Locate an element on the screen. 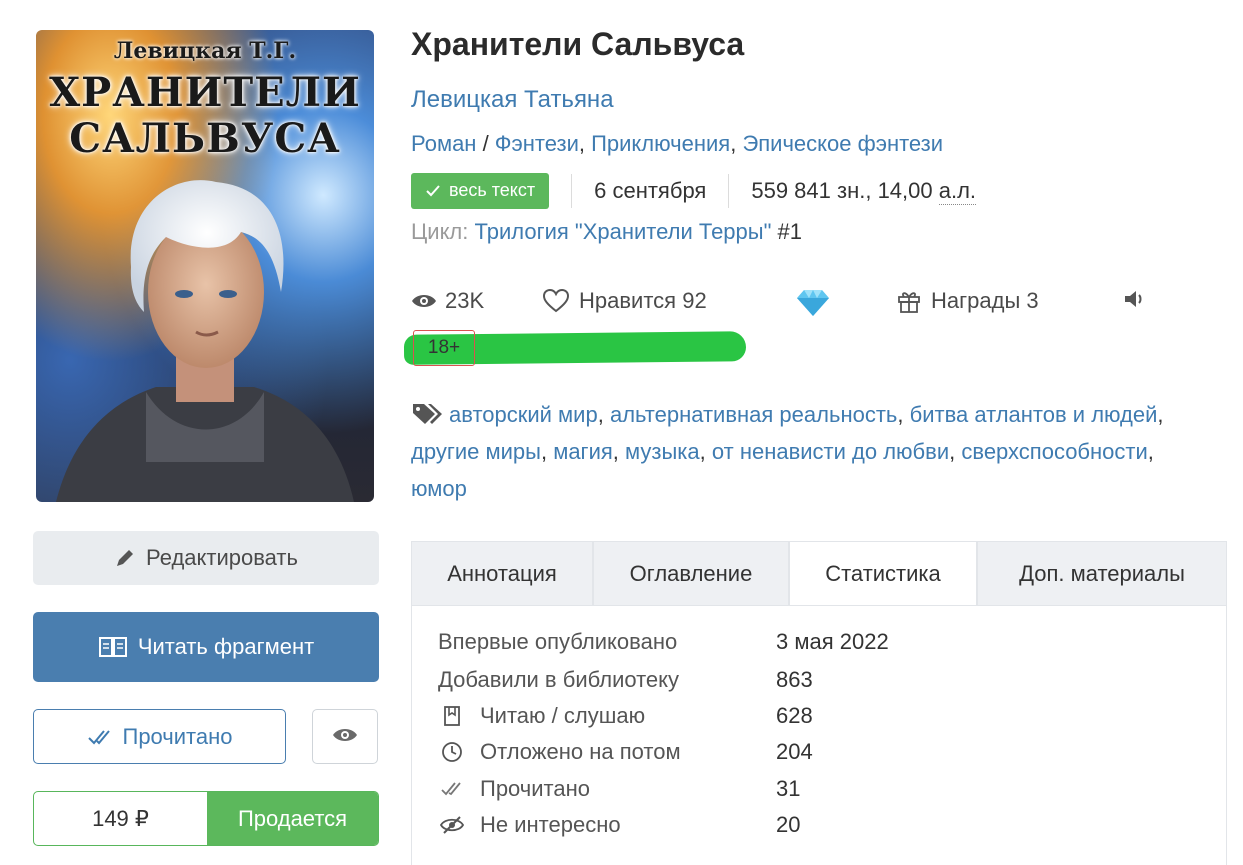 The image size is (1243, 865). genre-link: Фэнтези is located at coordinates (537, 143).